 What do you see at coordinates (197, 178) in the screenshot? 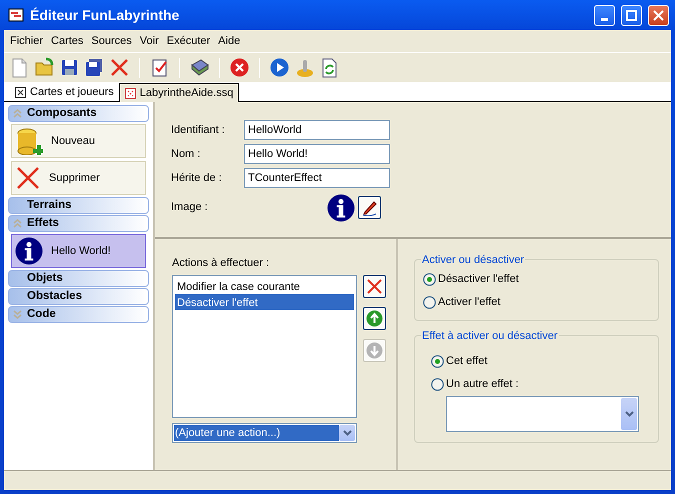
I see `field-label: Hérite de :` at bounding box center [197, 178].